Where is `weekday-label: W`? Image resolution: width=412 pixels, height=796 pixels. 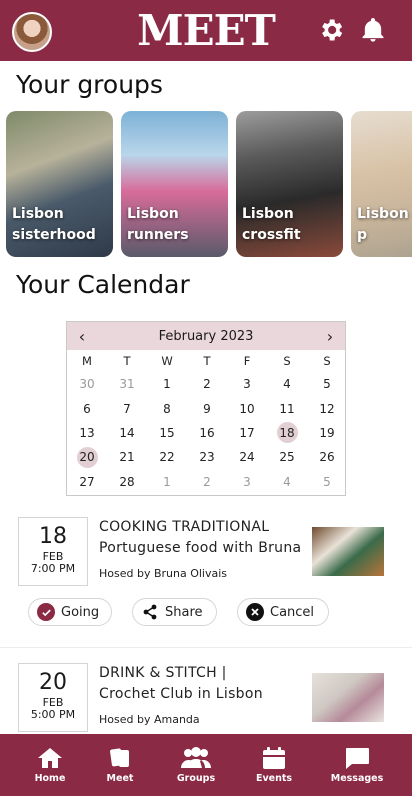 weekday-label: W is located at coordinates (167, 361).